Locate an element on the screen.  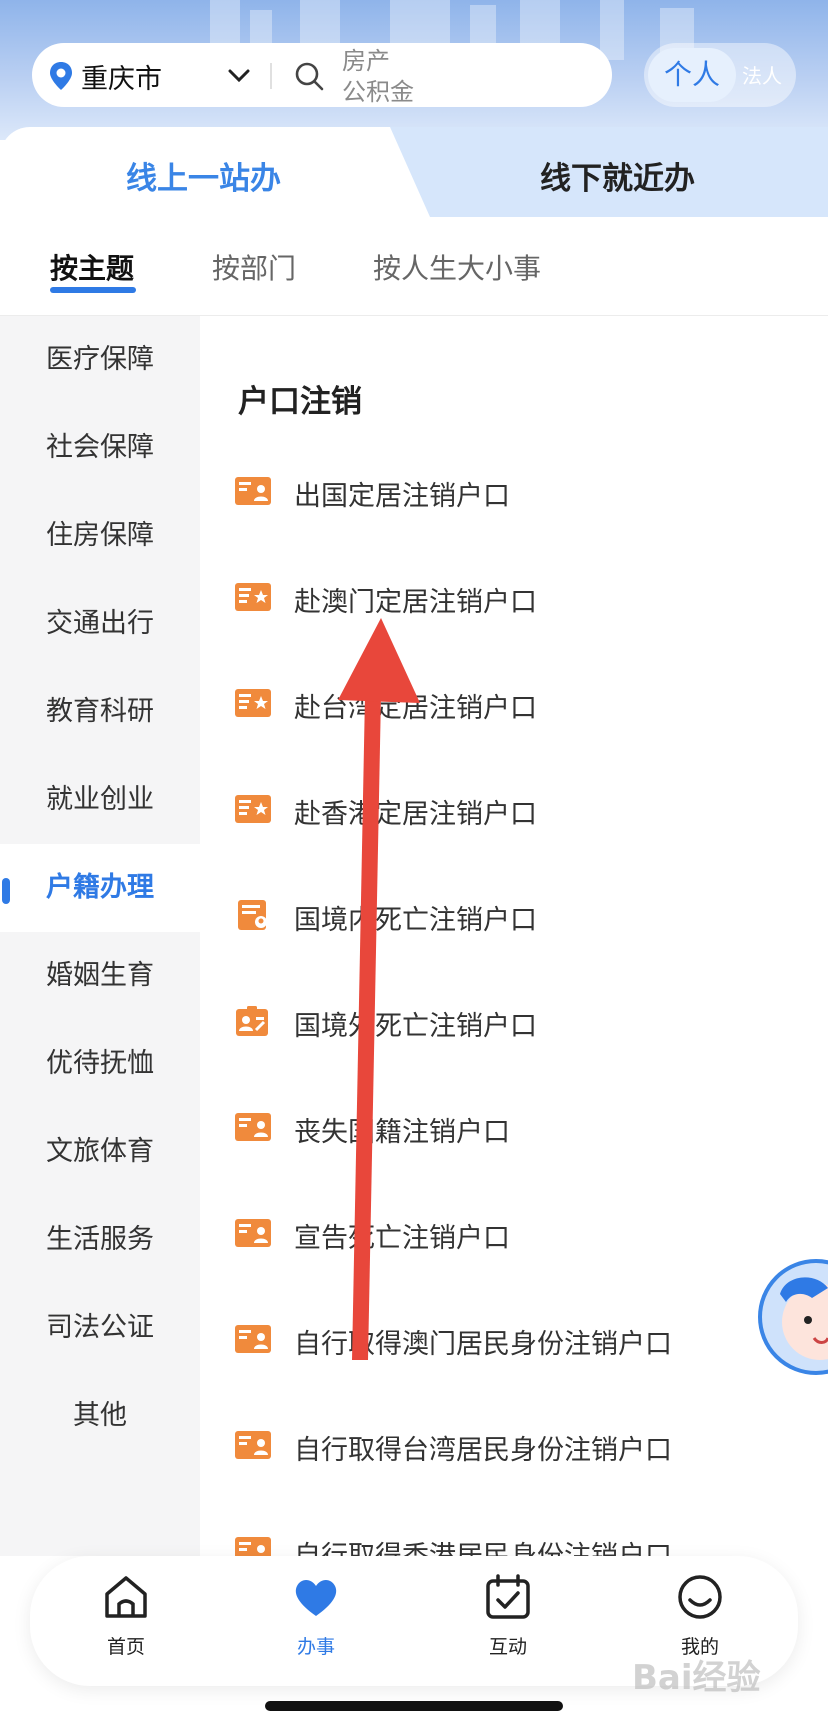
subtab-active-indicator is located at coordinates (93, 290).